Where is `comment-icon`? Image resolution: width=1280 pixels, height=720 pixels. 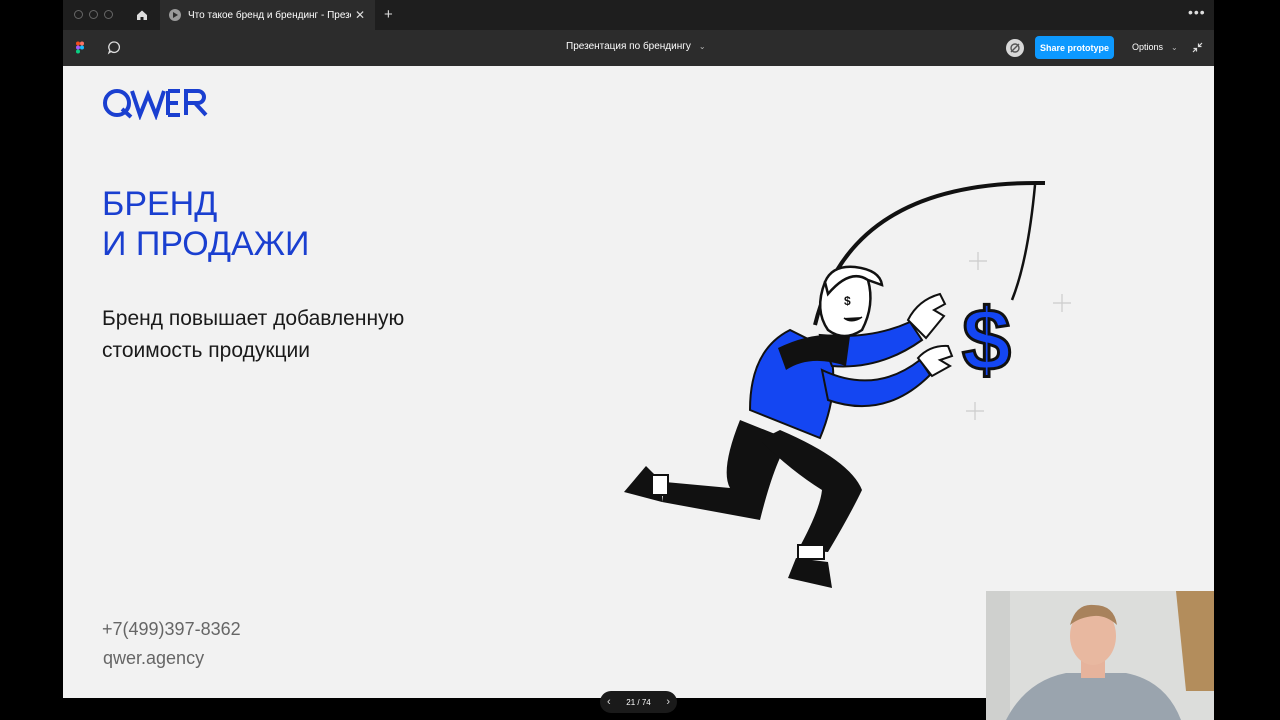
comment-icon is located at coordinates (114, 47).